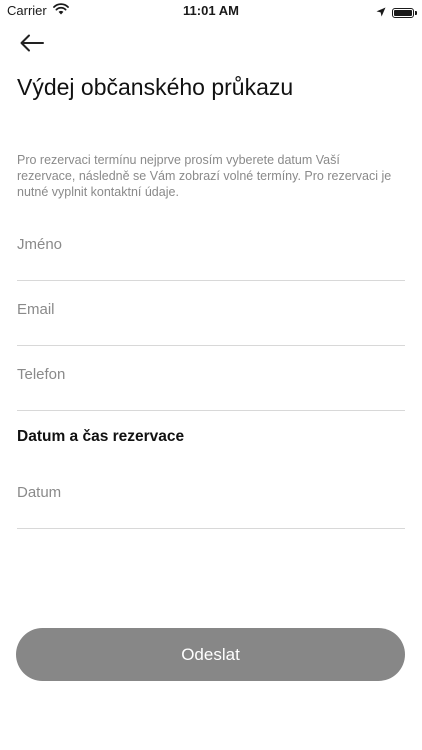 This screenshot has width=422, height=750. What do you see at coordinates (211, 244) in the screenshot?
I see `name-input` at bounding box center [211, 244].